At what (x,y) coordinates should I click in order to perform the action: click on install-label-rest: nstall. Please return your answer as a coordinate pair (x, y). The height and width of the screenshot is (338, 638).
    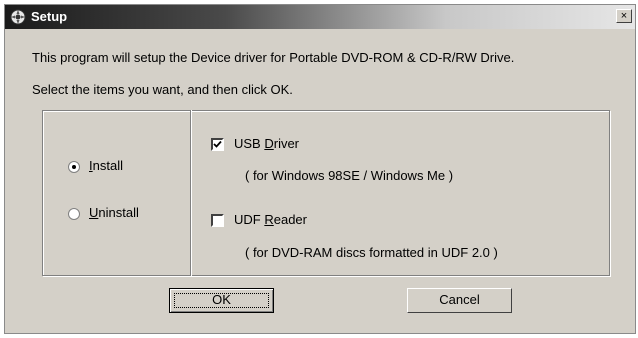
    Looking at the image, I should click on (107, 165).